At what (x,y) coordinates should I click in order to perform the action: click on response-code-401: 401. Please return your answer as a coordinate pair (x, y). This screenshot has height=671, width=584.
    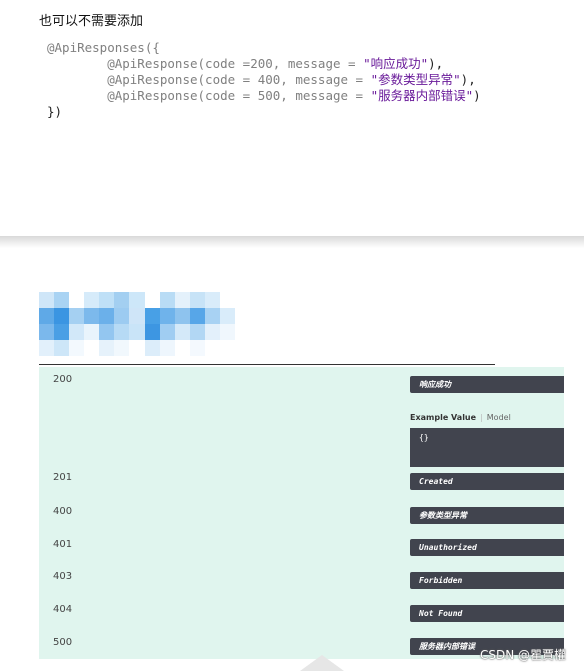
    Looking at the image, I should click on (63, 544).